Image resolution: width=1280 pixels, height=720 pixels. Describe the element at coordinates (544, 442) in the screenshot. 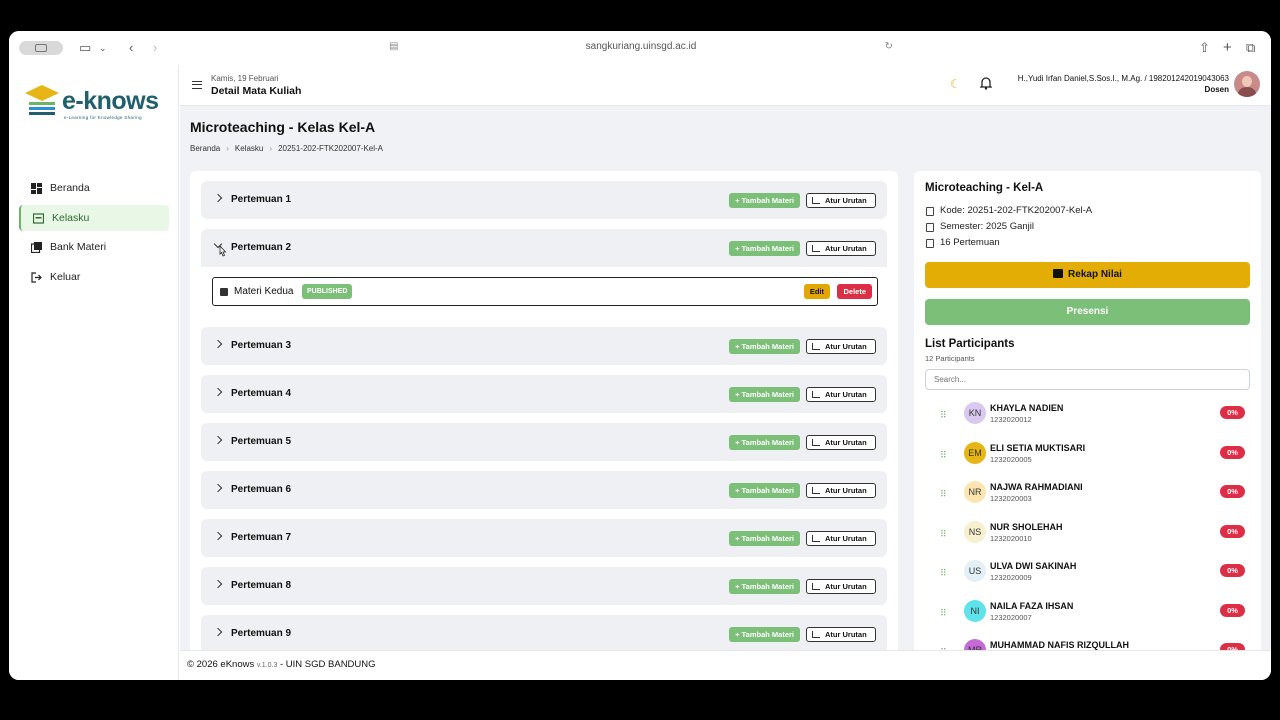

I see `meeting-row: Pertemuan 5 + Tambah Materi Atur Urutan` at that location.